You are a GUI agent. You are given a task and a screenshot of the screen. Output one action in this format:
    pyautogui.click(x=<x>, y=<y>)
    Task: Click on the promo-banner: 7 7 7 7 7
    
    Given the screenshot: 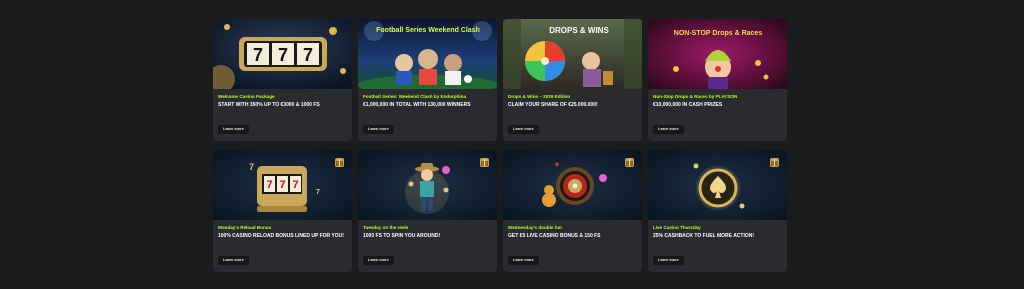 What is the action you would take?
    pyautogui.click(x=282, y=185)
    